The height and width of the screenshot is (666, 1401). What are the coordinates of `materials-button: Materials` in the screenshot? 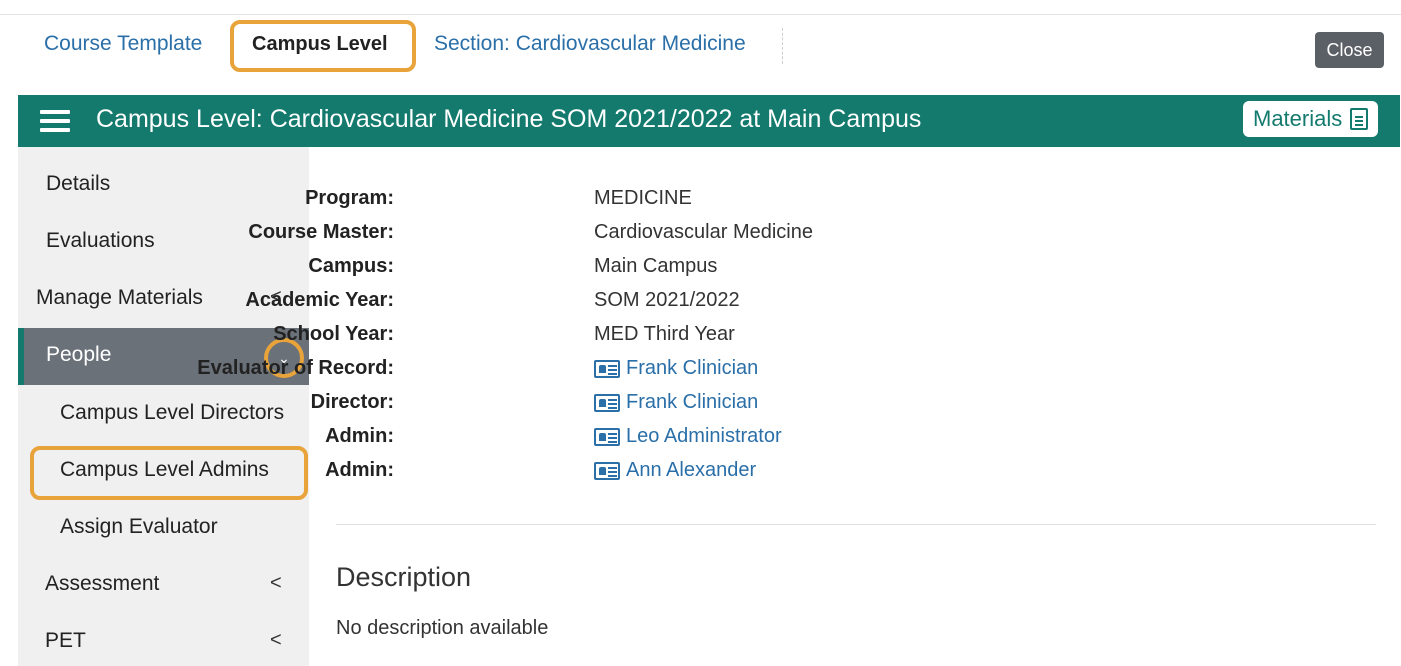 It's located at (1311, 119).